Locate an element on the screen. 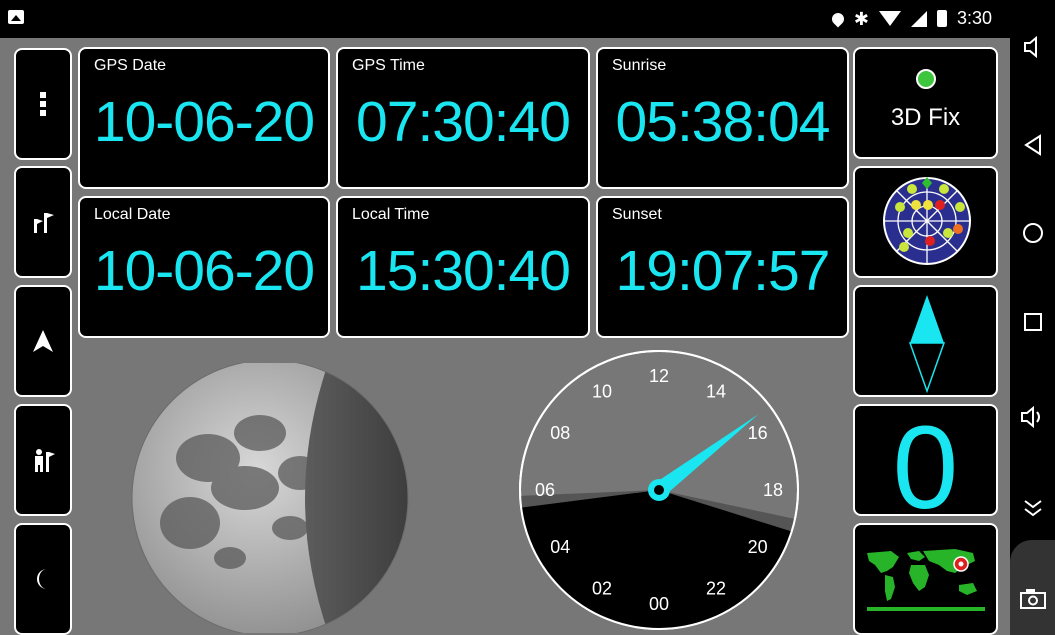 The width and height of the screenshot is (1055, 635). status-icons: ✱ 3:30 is located at coordinates (910, 18).